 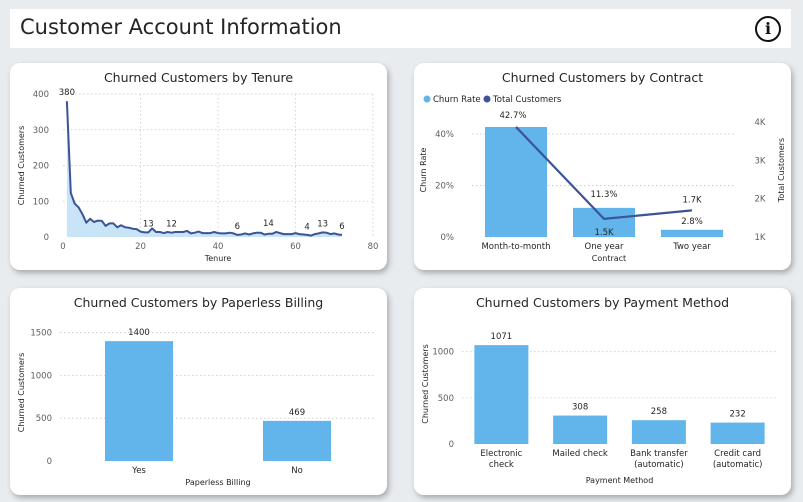 What do you see at coordinates (501, 465) in the screenshot?
I see `x-tick-label: check` at bounding box center [501, 465].